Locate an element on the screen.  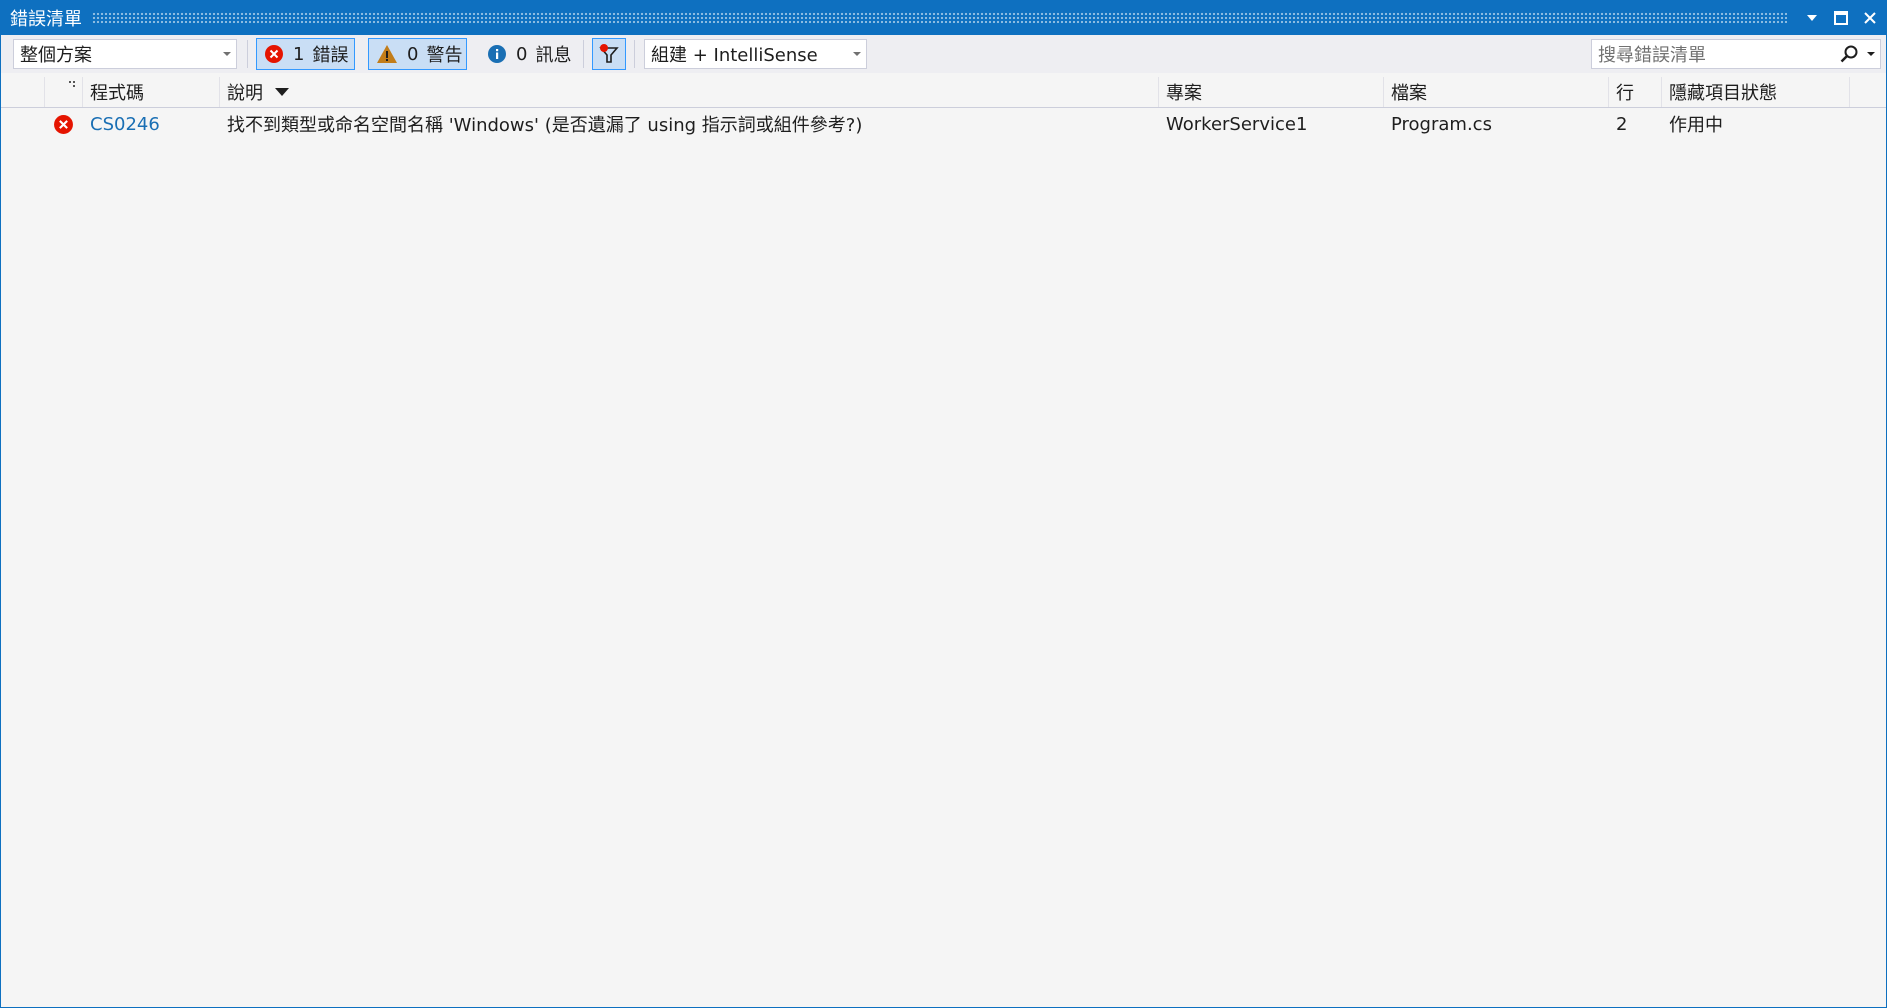
drag-grip is located at coordinates (939, 18).